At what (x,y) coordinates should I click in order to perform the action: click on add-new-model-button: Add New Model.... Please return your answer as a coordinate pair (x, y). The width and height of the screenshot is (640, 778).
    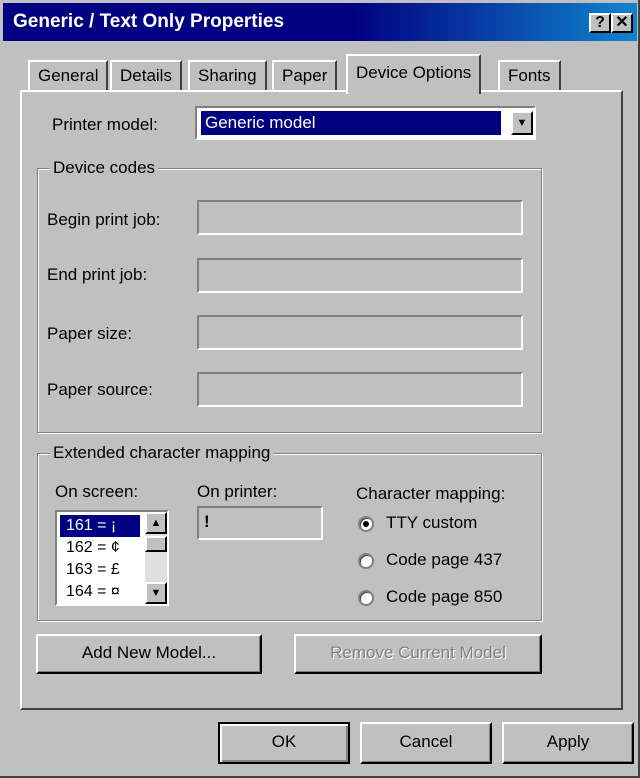
    Looking at the image, I should click on (149, 654).